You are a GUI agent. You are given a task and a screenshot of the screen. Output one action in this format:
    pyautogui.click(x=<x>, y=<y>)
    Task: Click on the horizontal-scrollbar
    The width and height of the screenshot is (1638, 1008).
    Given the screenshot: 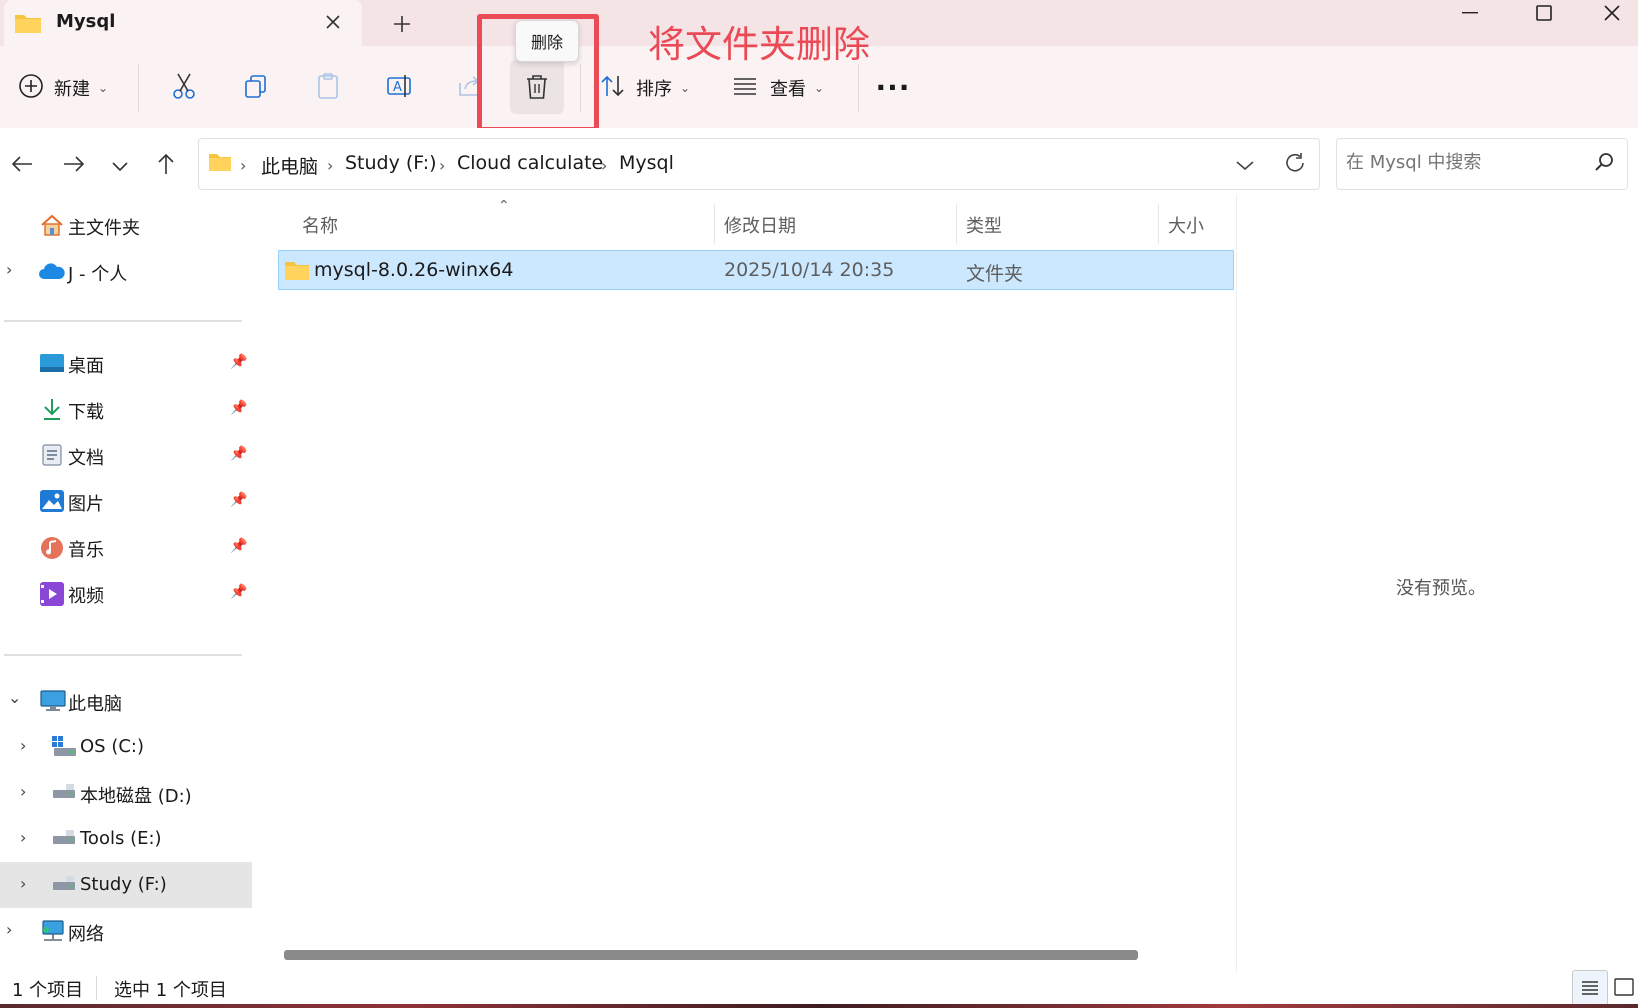 What is the action you would take?
    pyautogui.click(x=711, y=955)
    